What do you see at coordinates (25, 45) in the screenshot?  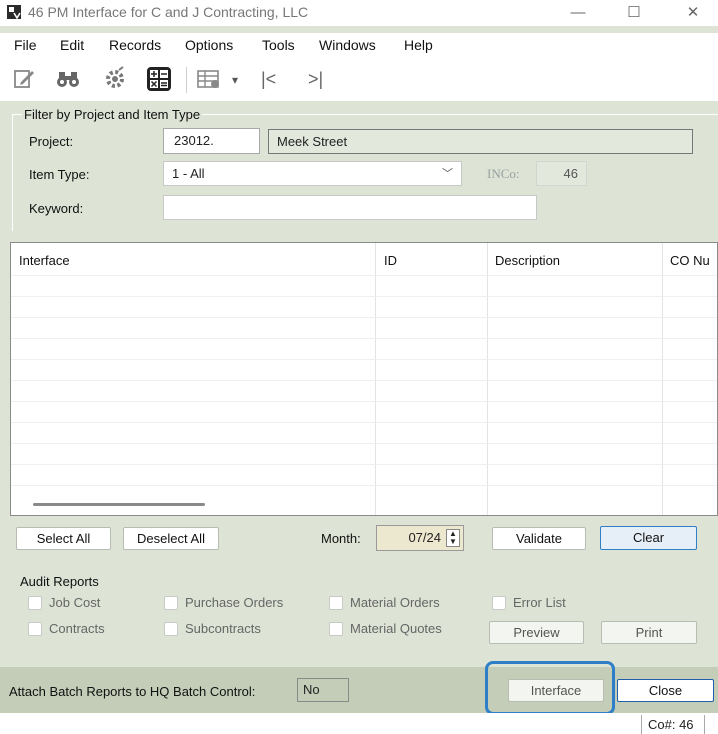 I see `menu-file: File` at bounding box center [25, 45].